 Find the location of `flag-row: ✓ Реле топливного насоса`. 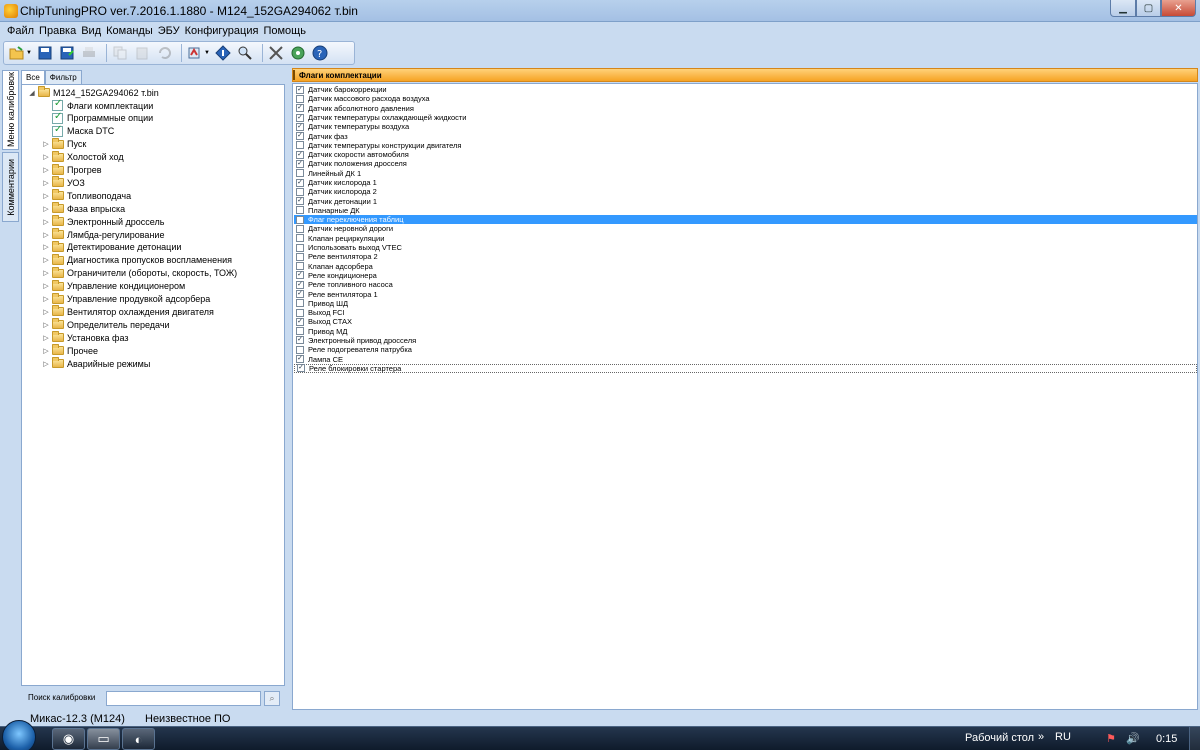

flag-row: ✓ Реле топливного насоса is located at coordinates (745, 284).